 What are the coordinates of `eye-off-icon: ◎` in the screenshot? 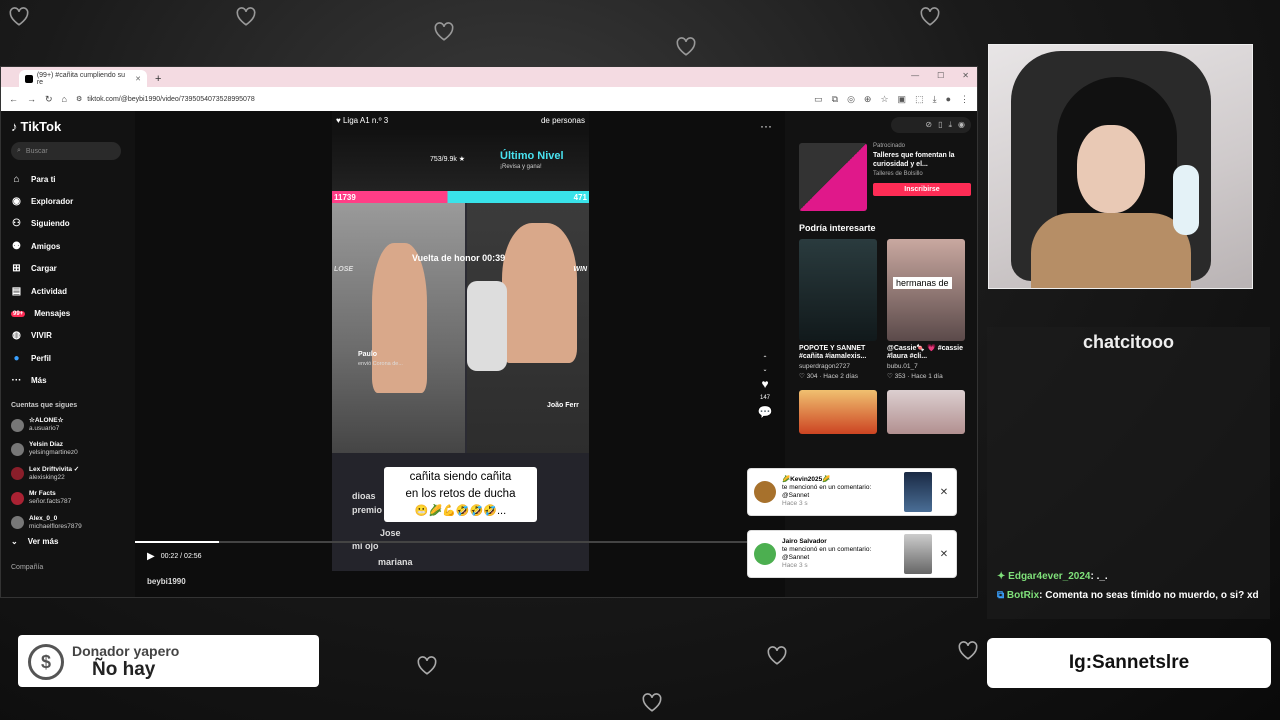 It's located at (851, 99).